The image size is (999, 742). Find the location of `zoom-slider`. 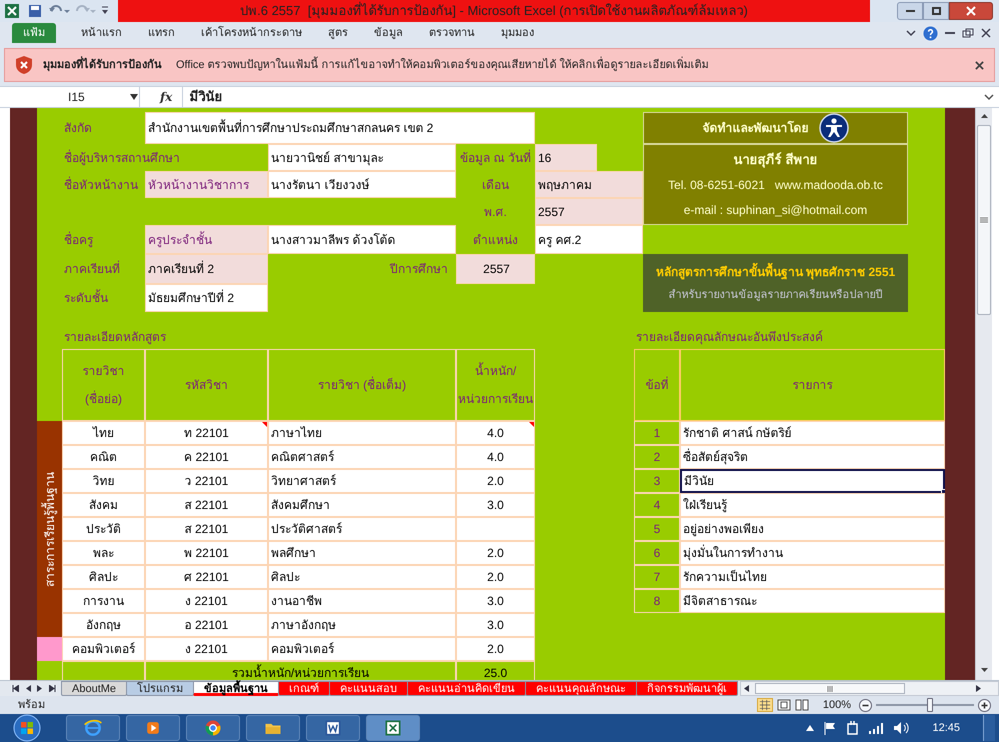

zoom-slider is located at coordinates (925, 705).